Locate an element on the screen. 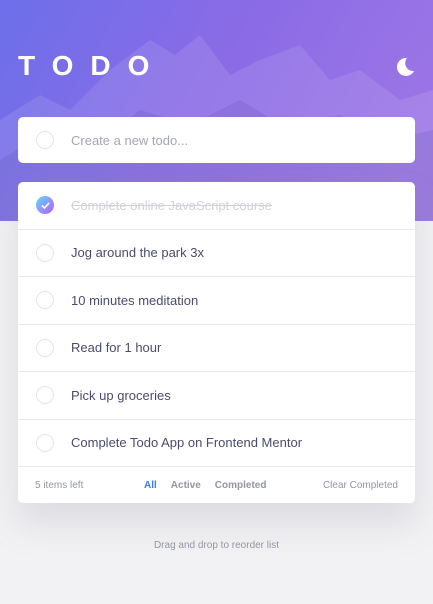 The image size is (433, 604). todo-item-label: 10 minutes meditation is located at coordinates (135, 300).